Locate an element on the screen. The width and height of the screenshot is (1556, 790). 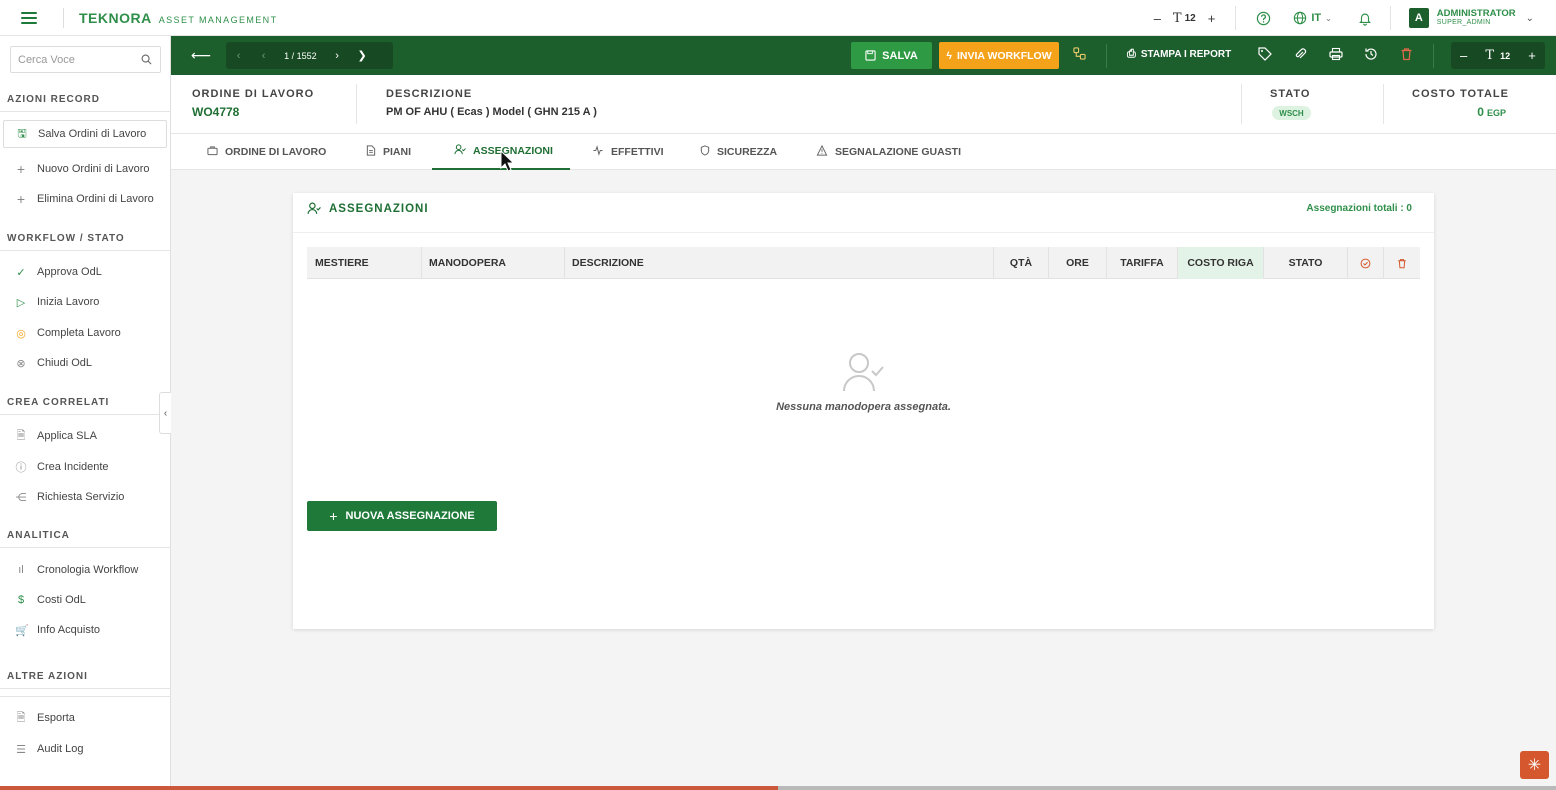
tag-icon is located at coordinates (1265, 55).